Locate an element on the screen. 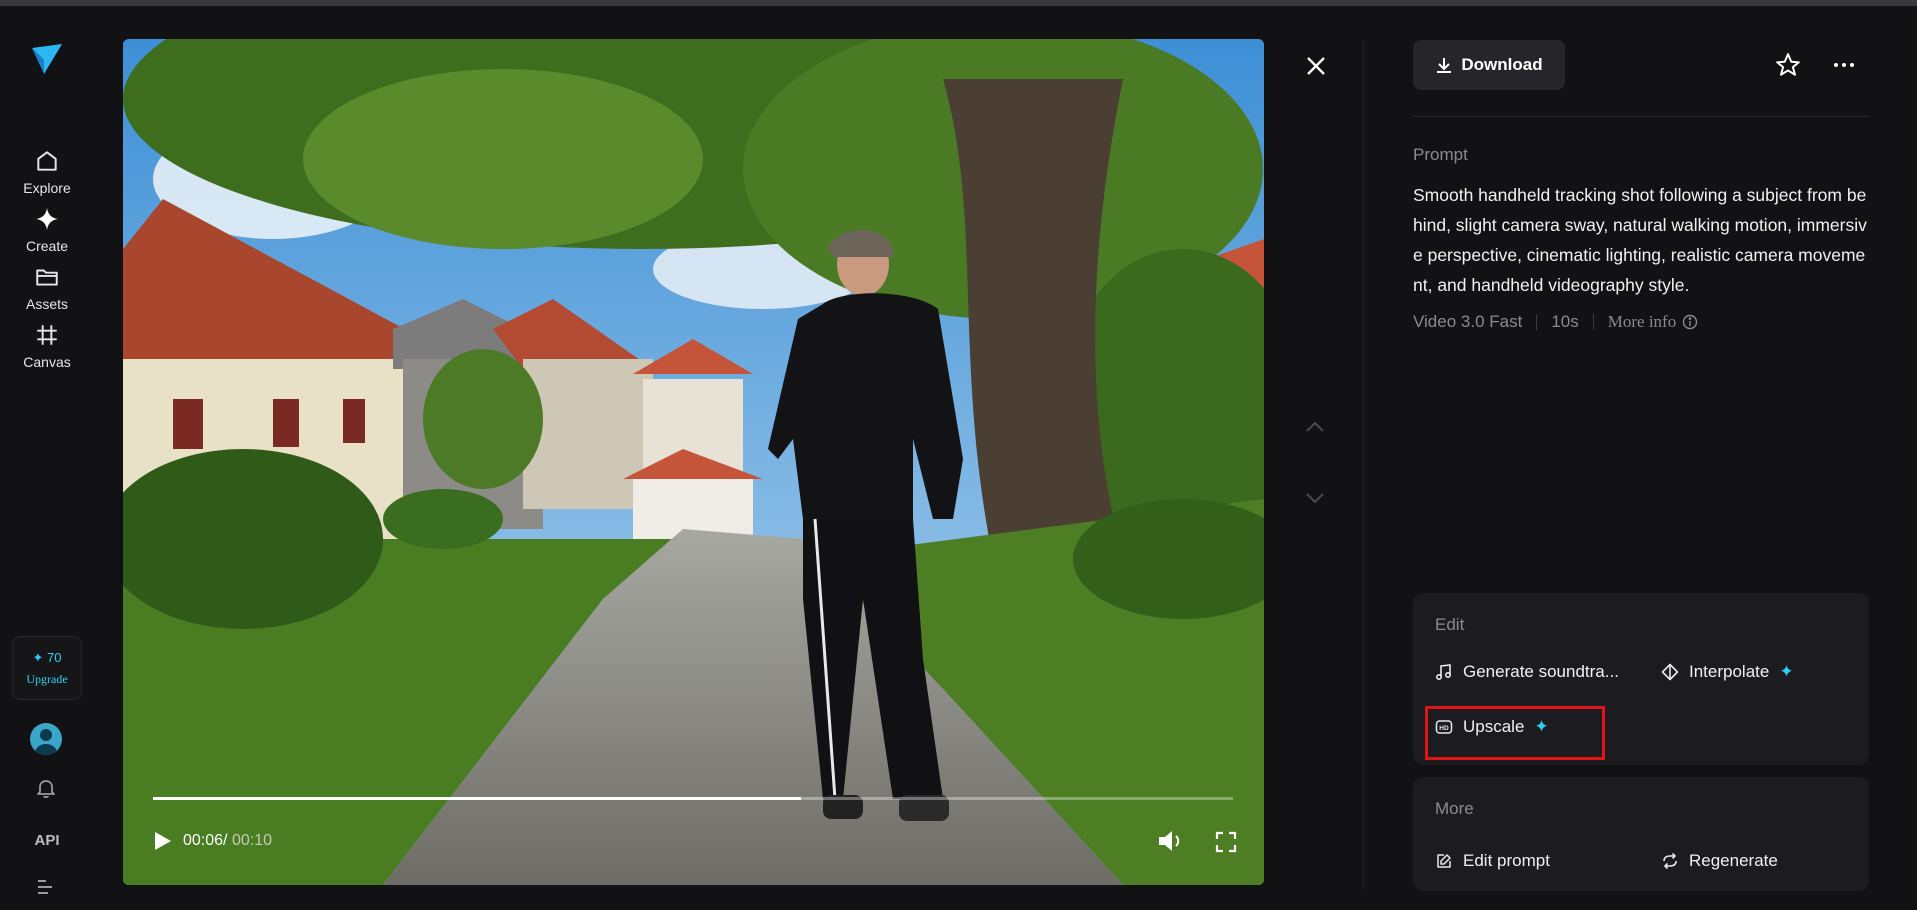 This screenshot has width=1917, height=910. upscale-highlight-box is located at coordinates (1515, 733).